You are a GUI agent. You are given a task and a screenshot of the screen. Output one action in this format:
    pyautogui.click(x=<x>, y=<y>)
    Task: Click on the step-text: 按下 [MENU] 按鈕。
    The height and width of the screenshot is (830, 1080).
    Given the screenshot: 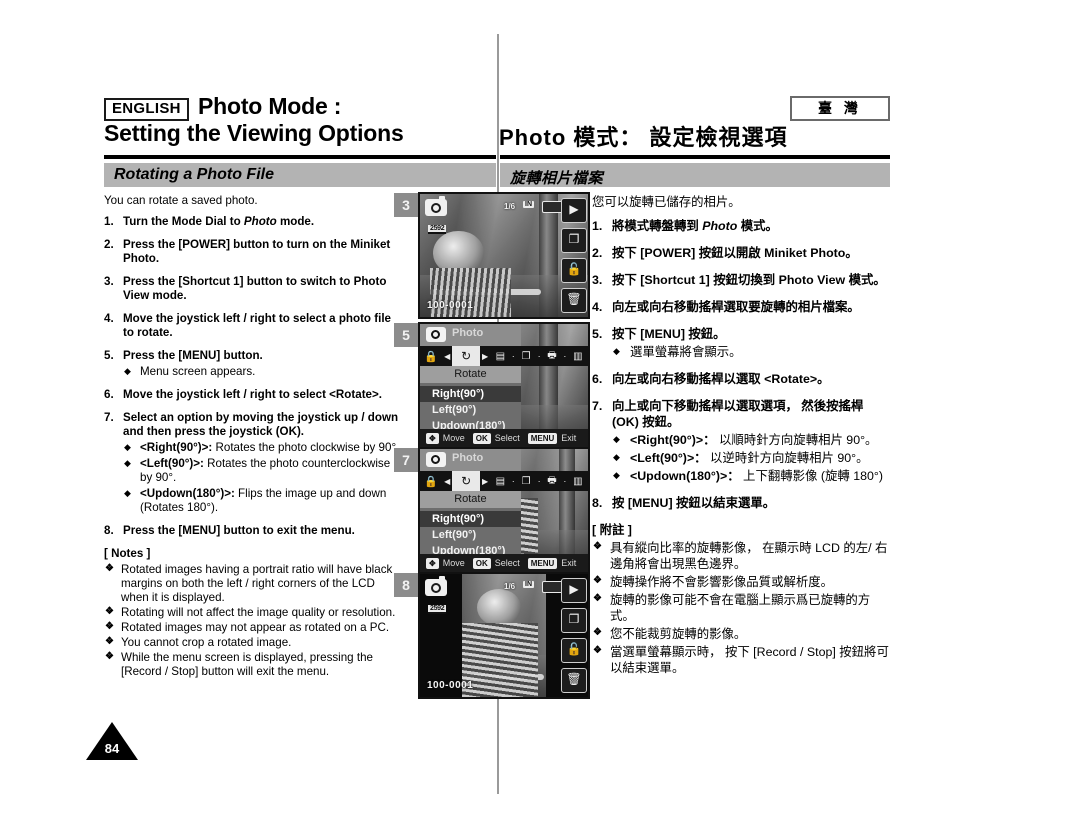 What is the action you would take?
    pyautogui.click(x=669, y=334)
    